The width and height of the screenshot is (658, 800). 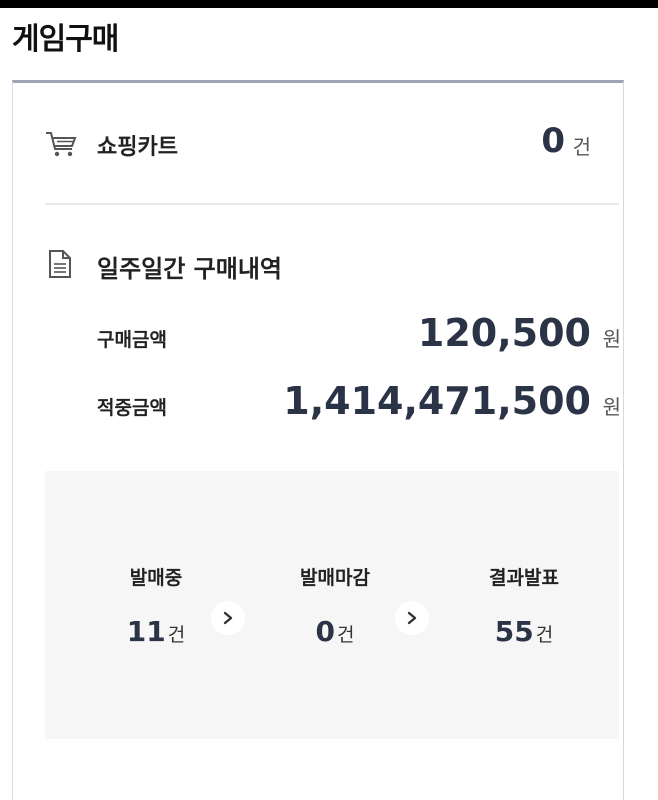 What do you see at coordinates (132, 408) in the screenshot?
I see `prize-amount-label: 적중금액` at bounding box center [132, 408].